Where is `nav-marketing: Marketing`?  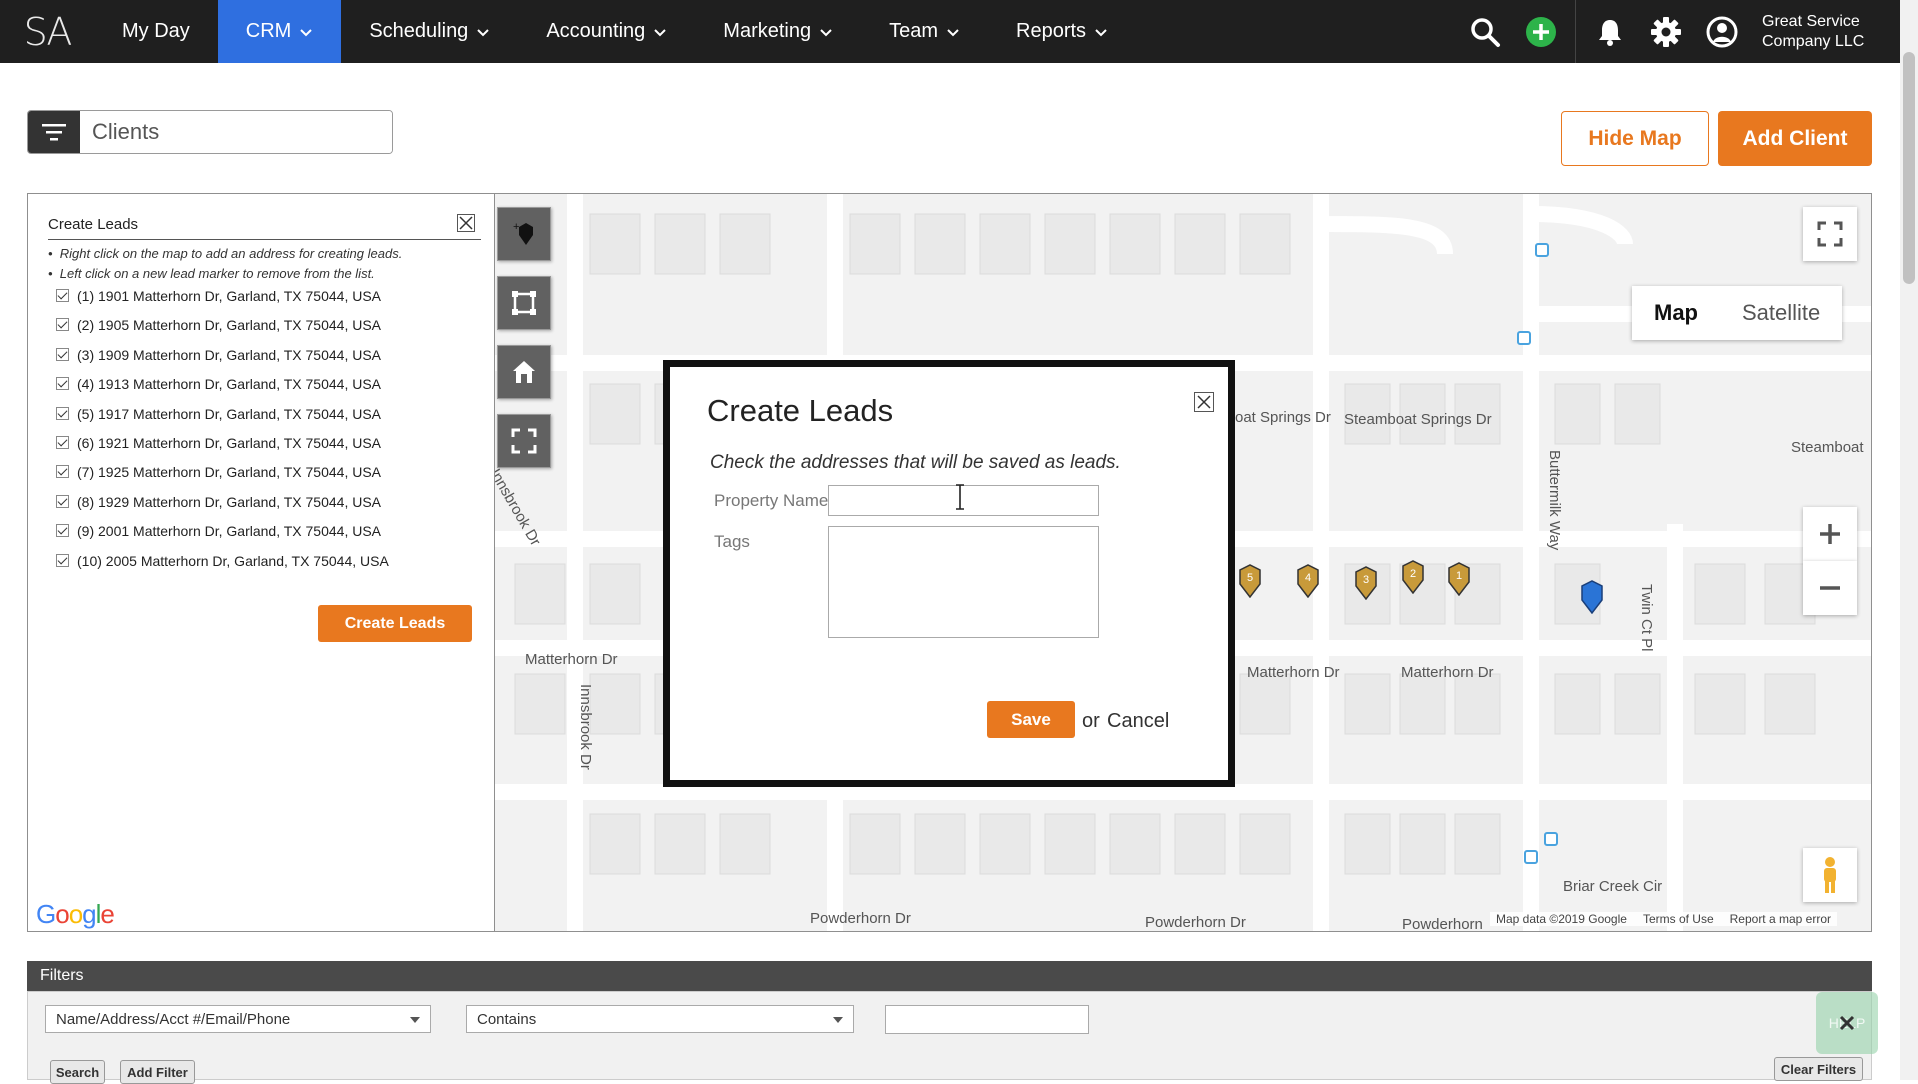 nav-marketing: Marketing is located at coordinates (778, 31).